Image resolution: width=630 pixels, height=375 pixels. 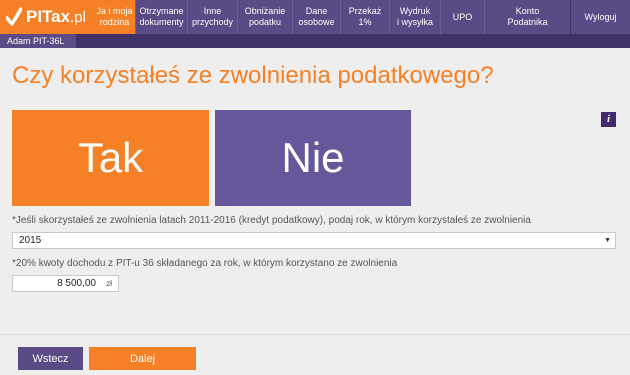 I want to click on amount-unit: zł, so click(x=109, y=283).